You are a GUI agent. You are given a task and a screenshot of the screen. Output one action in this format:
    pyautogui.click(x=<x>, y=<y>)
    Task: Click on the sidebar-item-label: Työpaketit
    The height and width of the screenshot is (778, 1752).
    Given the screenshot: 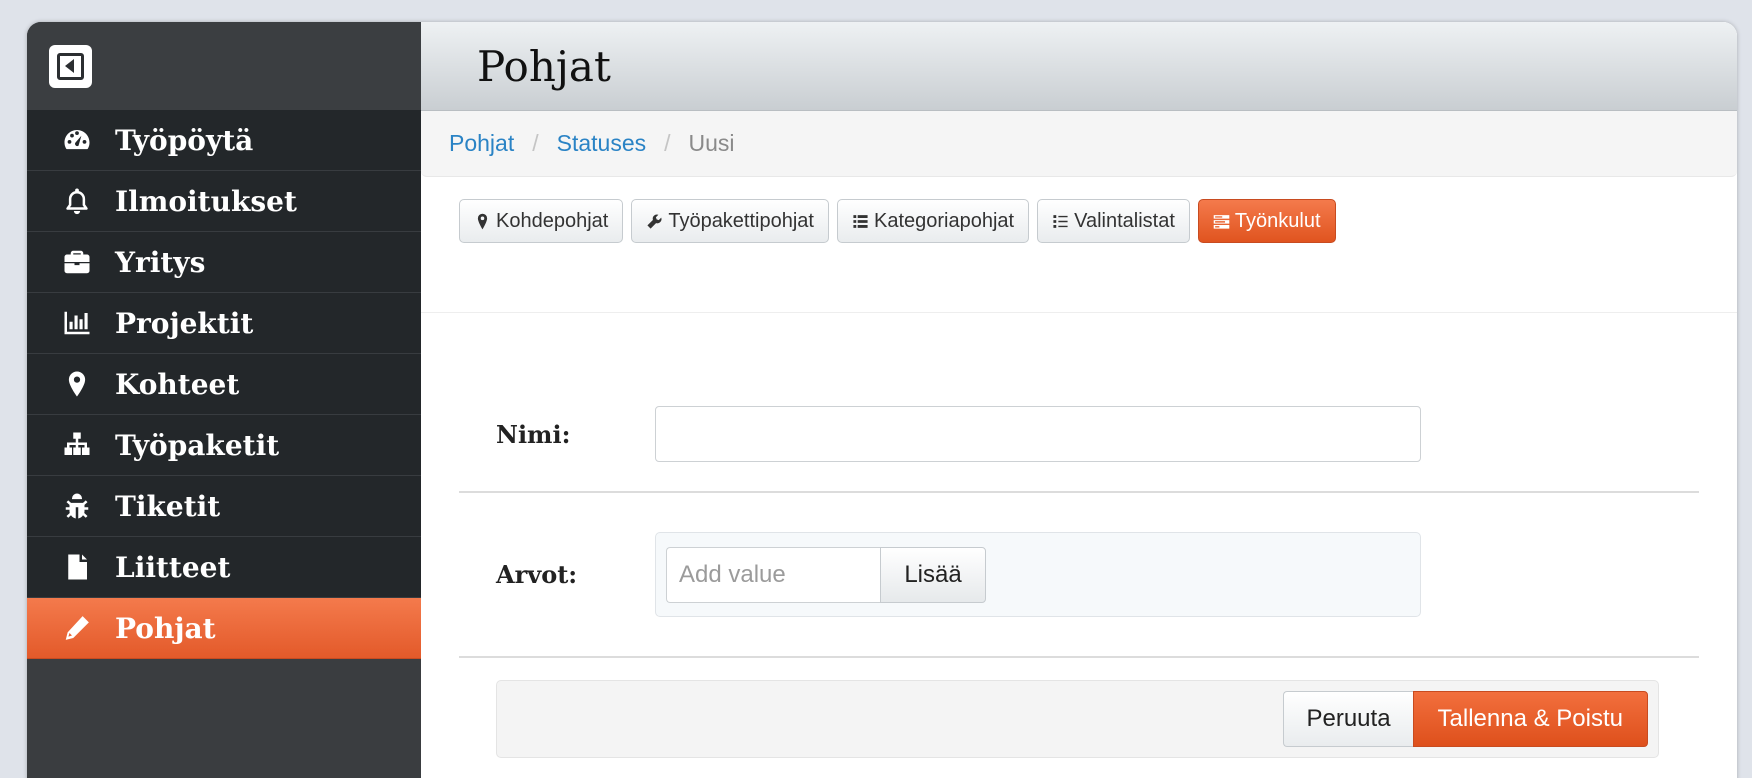 What is the action you would take?
    pyautogui.click(x=197, y=445)
    